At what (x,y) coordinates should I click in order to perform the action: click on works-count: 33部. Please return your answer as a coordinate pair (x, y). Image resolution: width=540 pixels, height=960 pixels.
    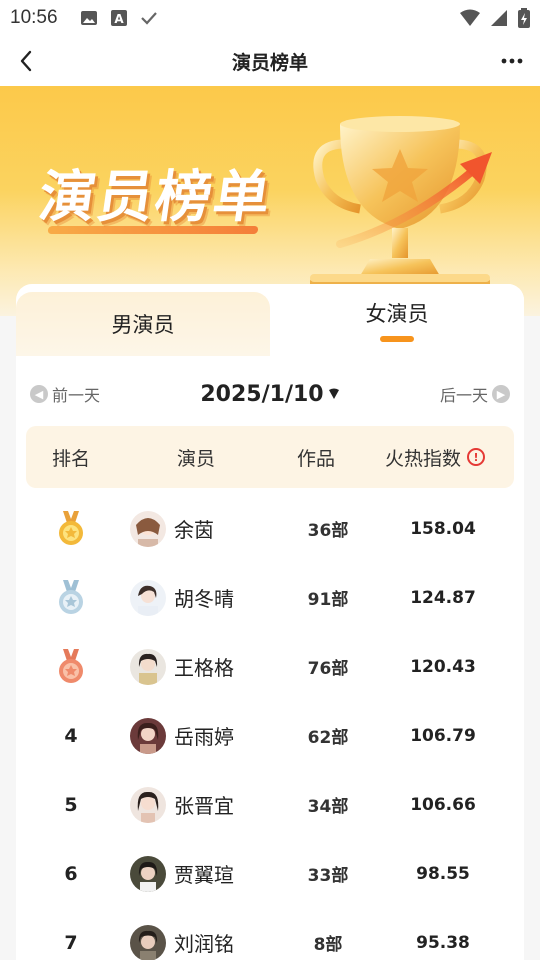
    Looking at the image, I should click on (328, 876).